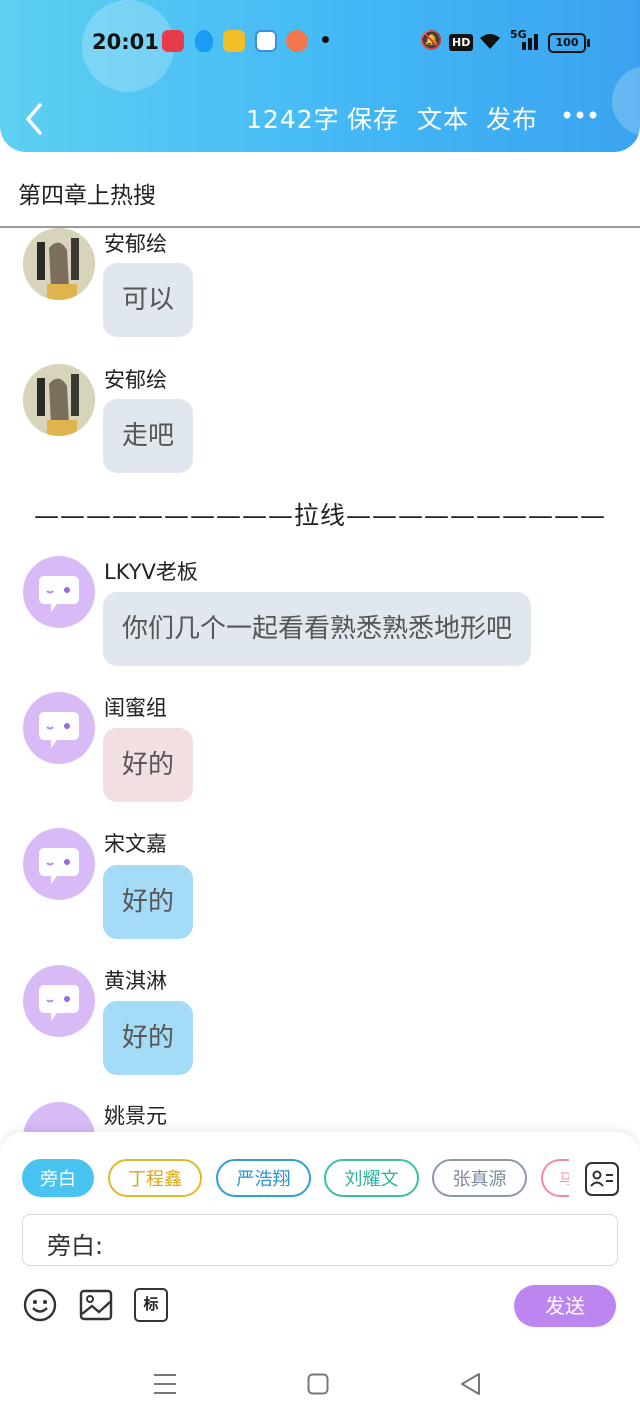  What do you see at coordinates (204, 41) in the screenshot?
I see `qq-icon` at bounding box center [204, 41].